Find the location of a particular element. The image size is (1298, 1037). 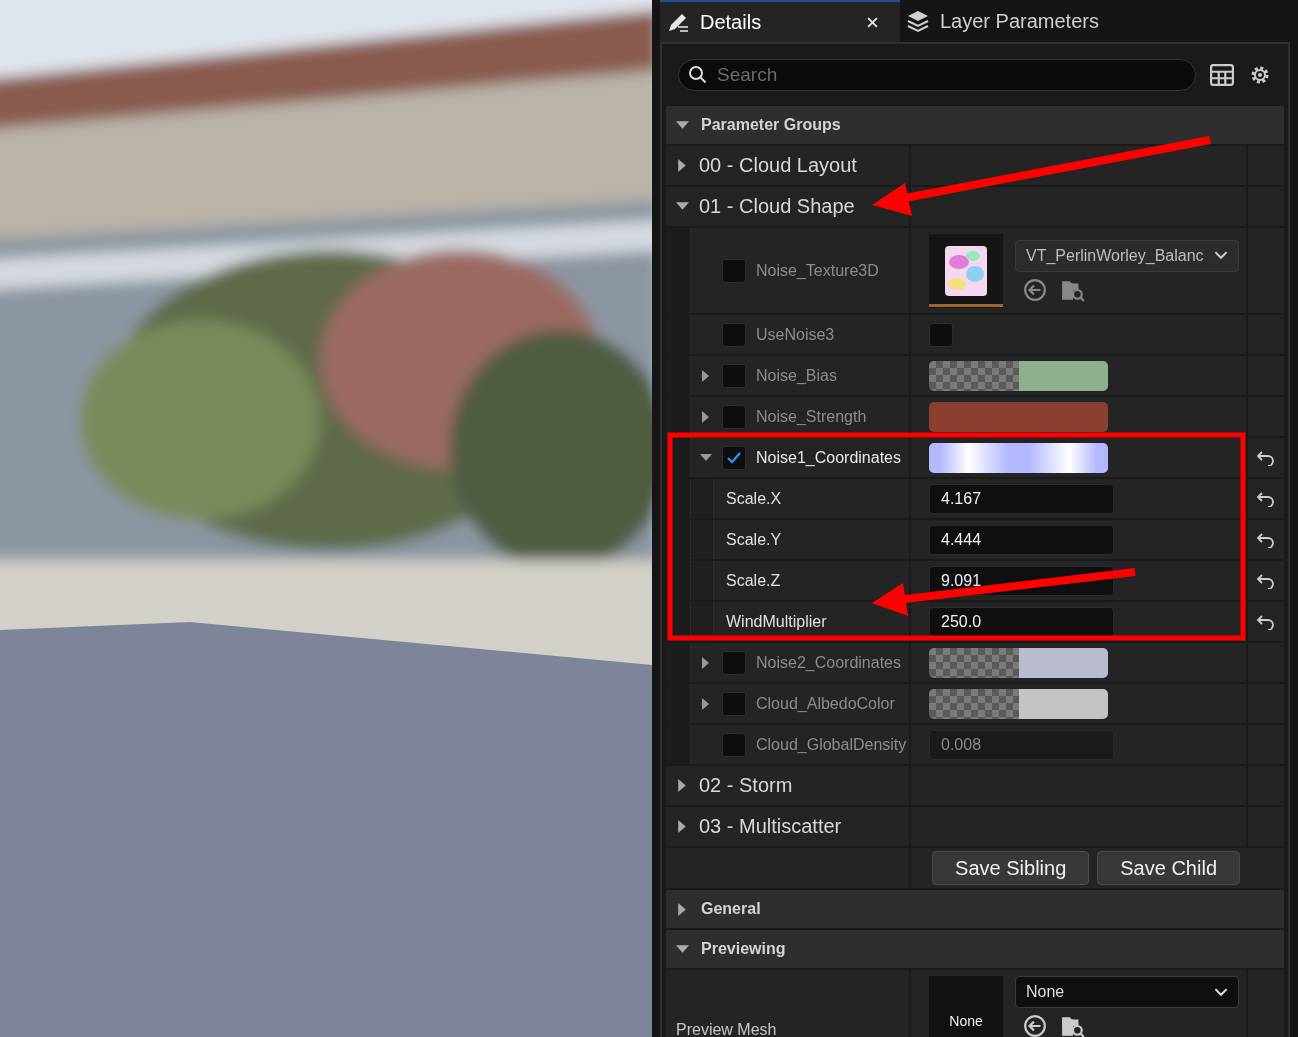

group-label: 03 - Multiscatter is located at coordinates (770, 826).